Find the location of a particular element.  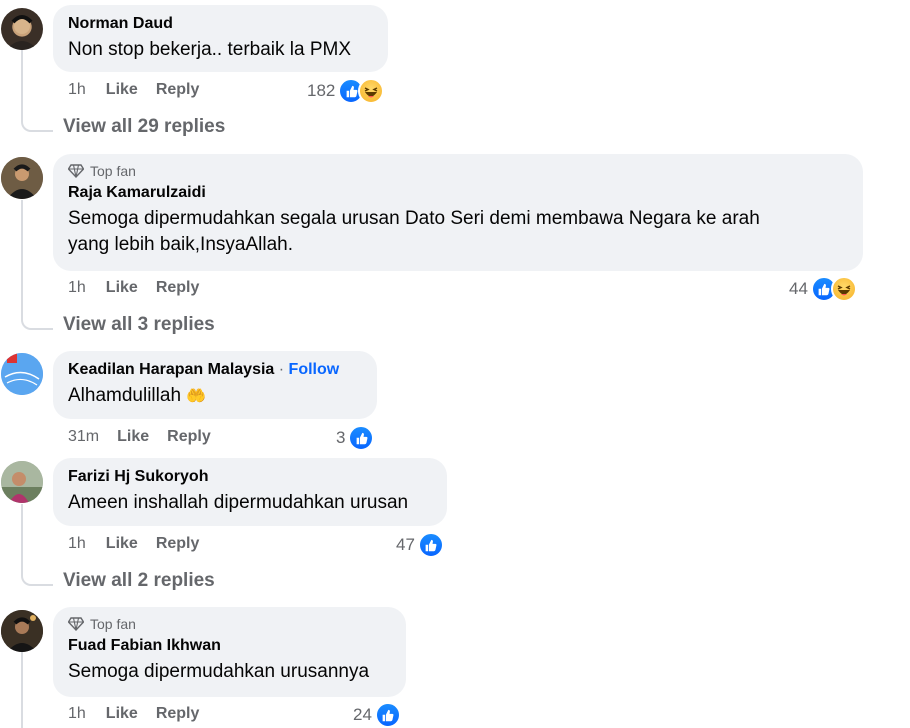

reaction-count: 182 is located at coordinates (321, 90).